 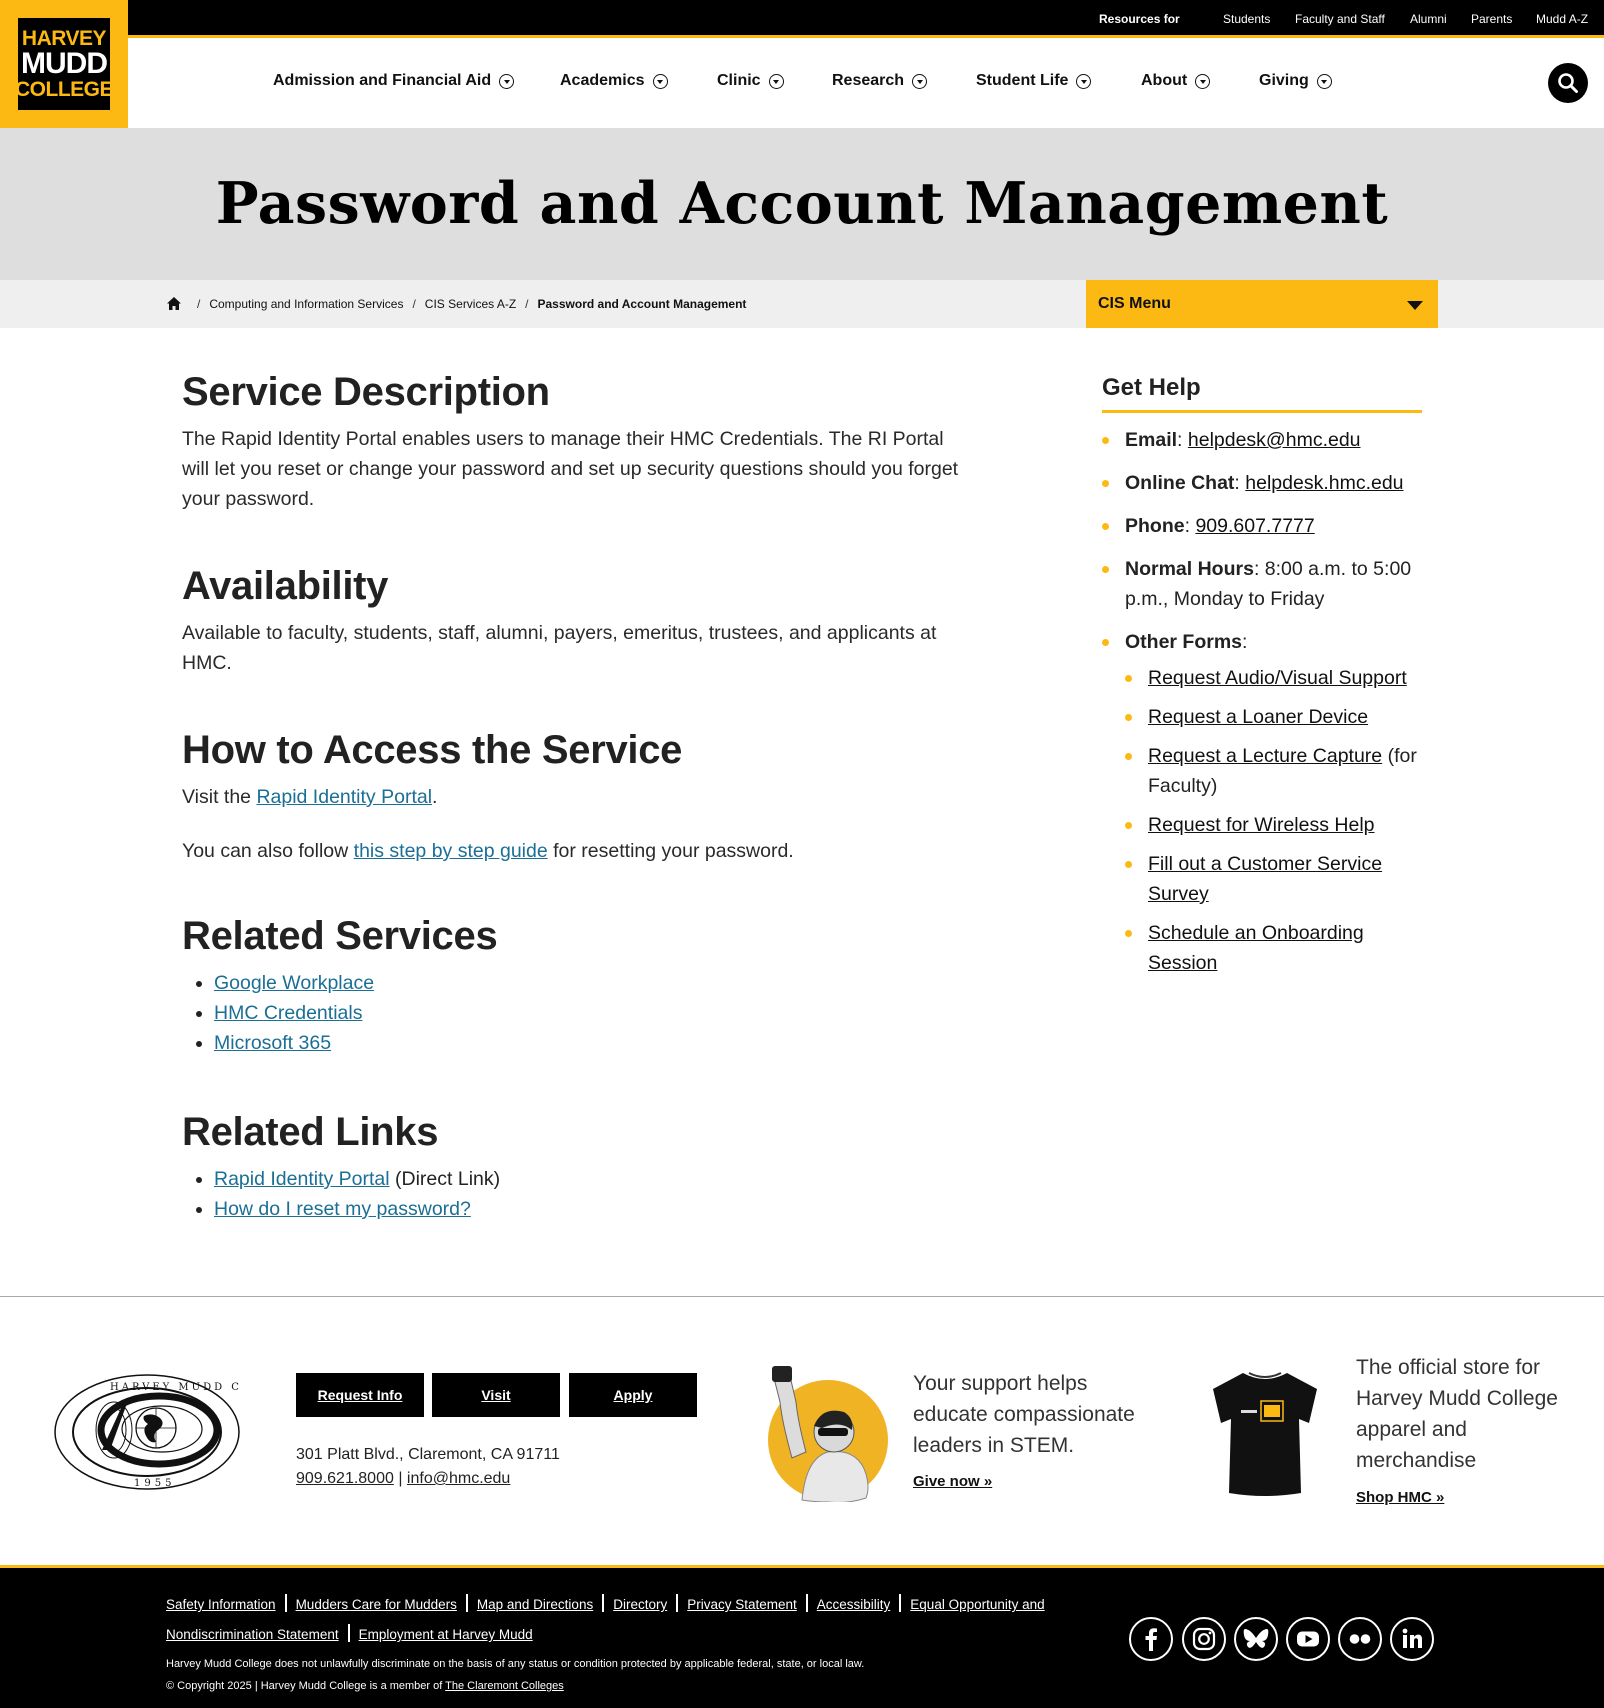 I want to click on nav-academics: Academics, so click(x=614, y=81).